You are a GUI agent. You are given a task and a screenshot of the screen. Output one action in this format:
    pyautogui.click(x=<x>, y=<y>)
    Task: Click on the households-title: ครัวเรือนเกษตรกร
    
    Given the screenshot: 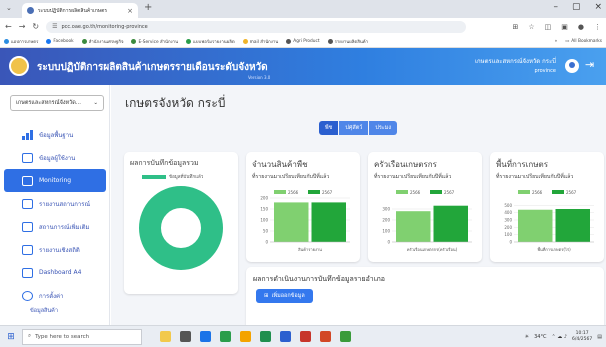 What is the action you would take?
    pyautogui.click(x=405, y=164)
    